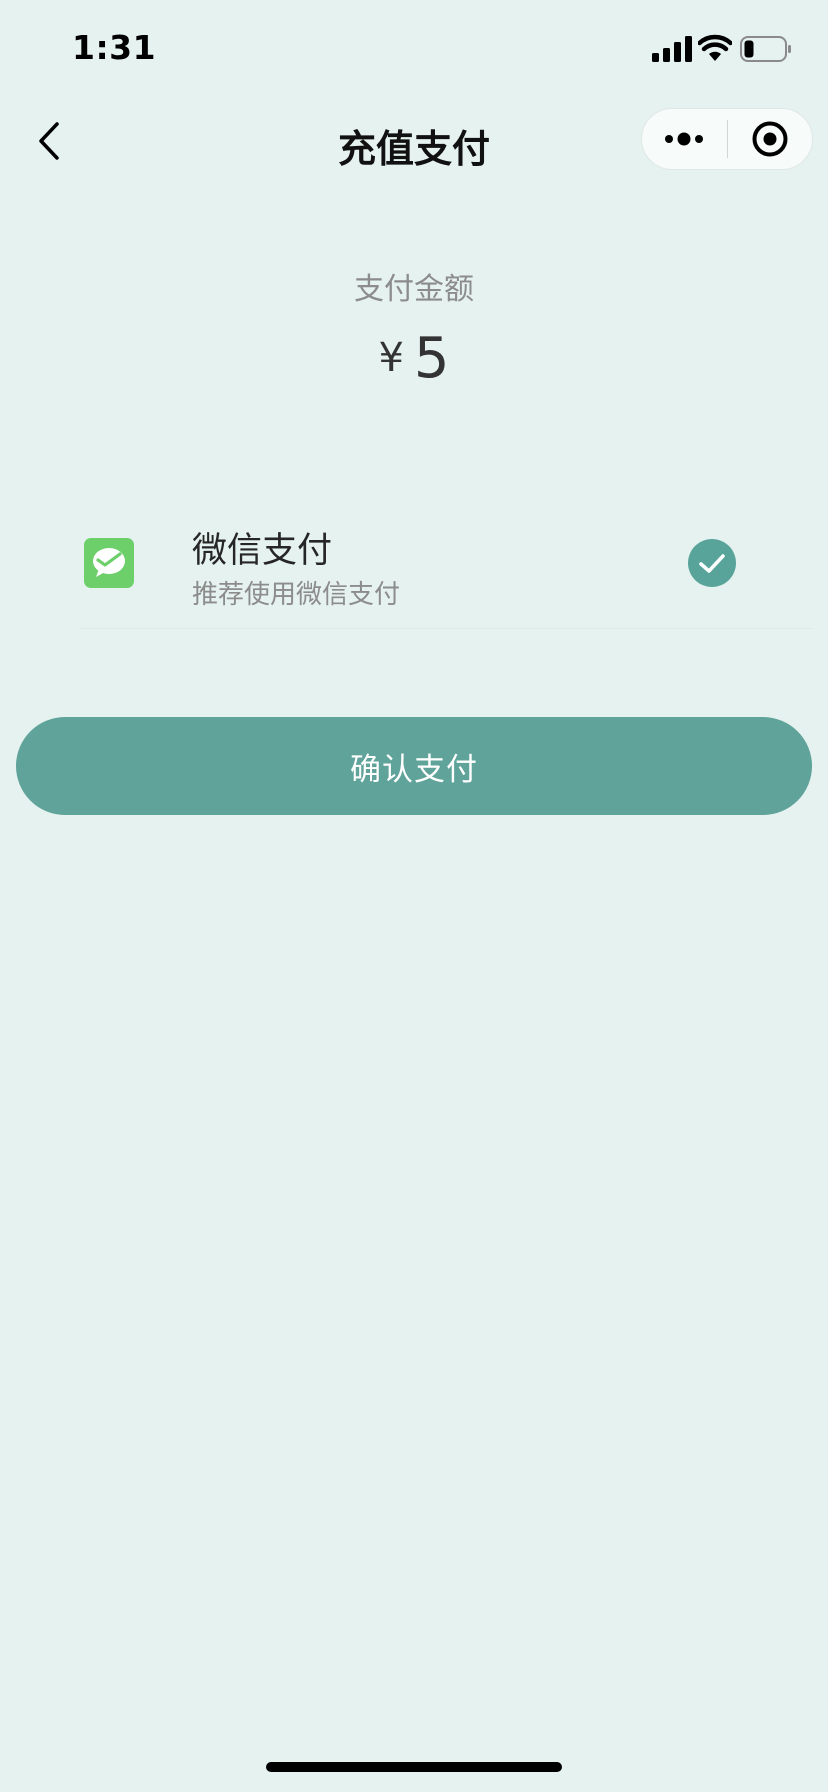 This screenshot has height=1792, width=828. What do you see at coordinates (715, 47) in the screenshot?
I see `wifi-icon` at bounding box center [715, 47].